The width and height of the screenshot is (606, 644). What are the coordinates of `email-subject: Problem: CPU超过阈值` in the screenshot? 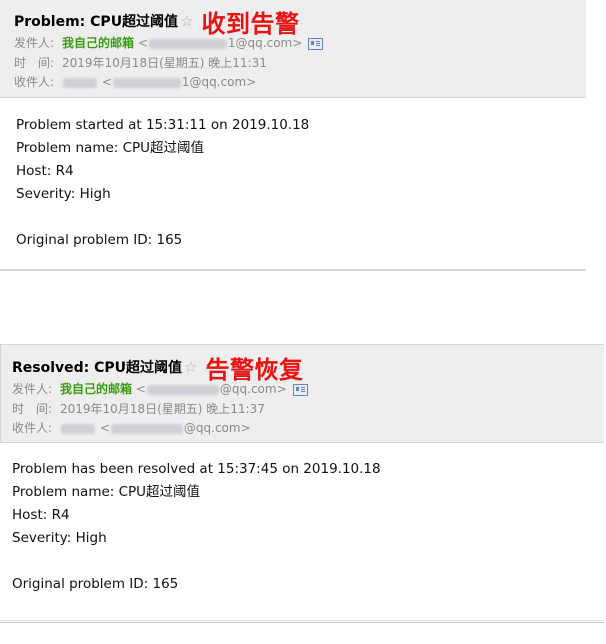 It's located at (96, 22).